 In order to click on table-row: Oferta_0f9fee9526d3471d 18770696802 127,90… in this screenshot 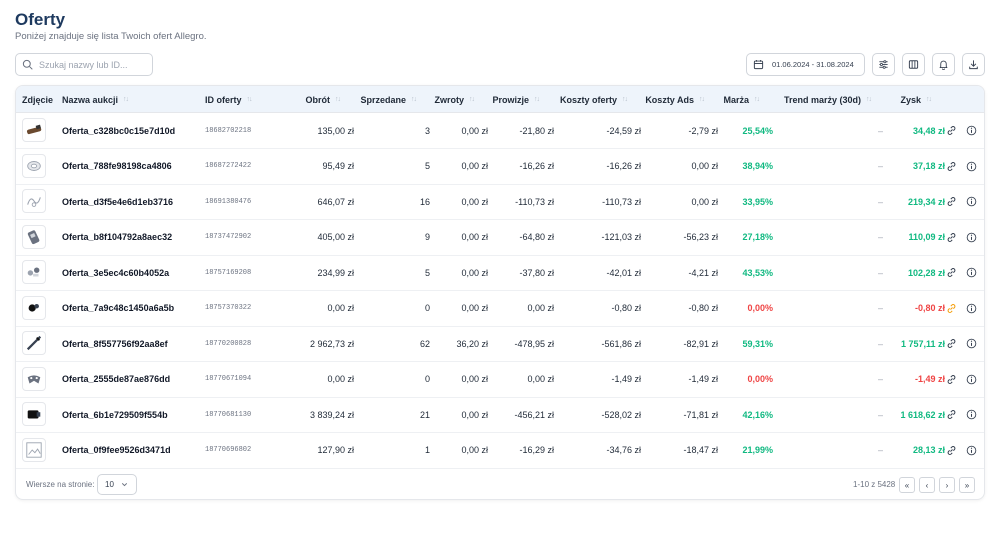, I will do `click(500, 451)`.